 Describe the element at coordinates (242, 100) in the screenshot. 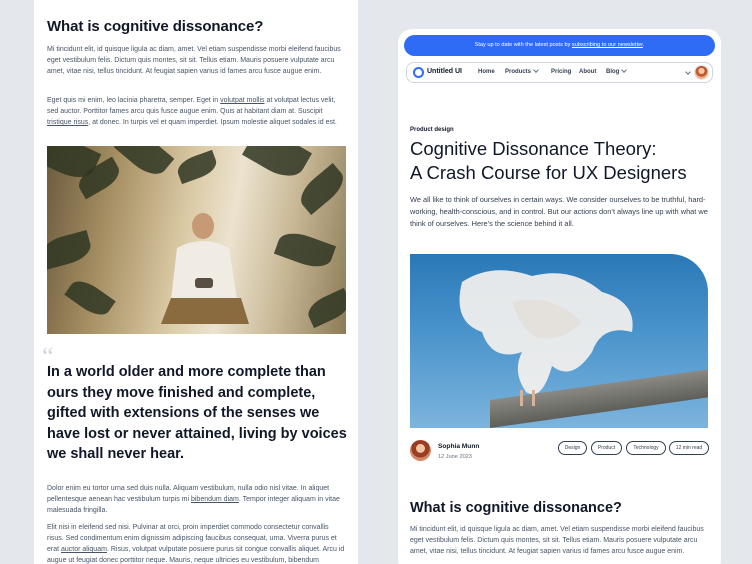

I see `inline-link: volutpat mollis` at that location.